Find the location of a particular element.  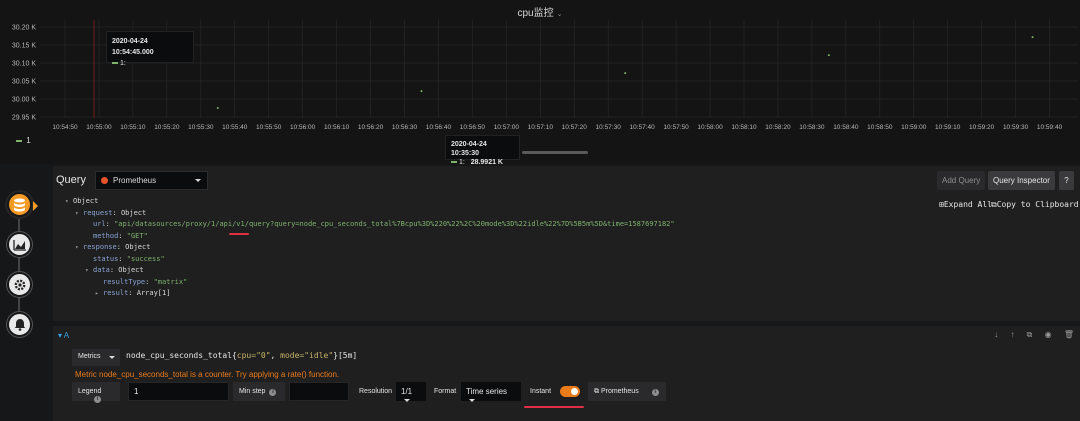

help-button: ? is located at coordinates (1066, 180).